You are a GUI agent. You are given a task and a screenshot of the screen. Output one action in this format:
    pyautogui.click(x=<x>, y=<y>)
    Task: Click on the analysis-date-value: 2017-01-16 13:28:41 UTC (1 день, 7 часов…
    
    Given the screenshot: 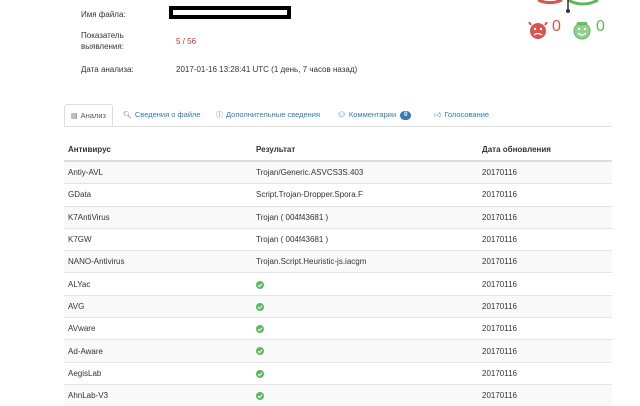 What is the action you would take?
    pyautogui.click(x=267, y=69)
    